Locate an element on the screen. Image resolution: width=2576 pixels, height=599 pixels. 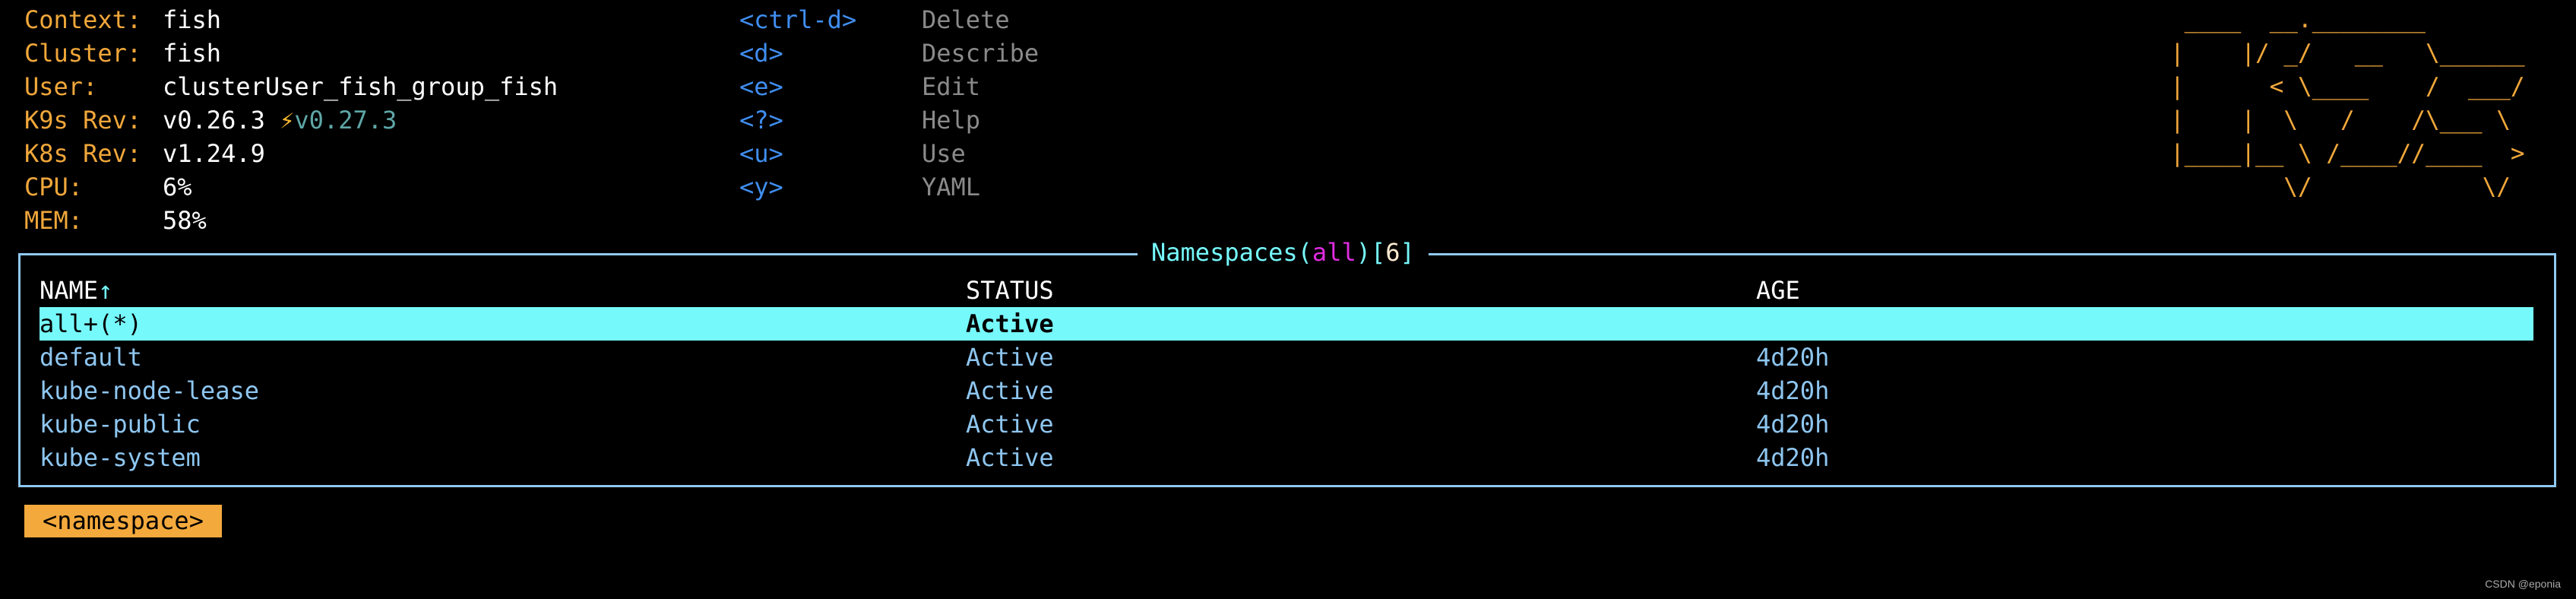
cpu-value: 6% is located at coordinates (177, 187).